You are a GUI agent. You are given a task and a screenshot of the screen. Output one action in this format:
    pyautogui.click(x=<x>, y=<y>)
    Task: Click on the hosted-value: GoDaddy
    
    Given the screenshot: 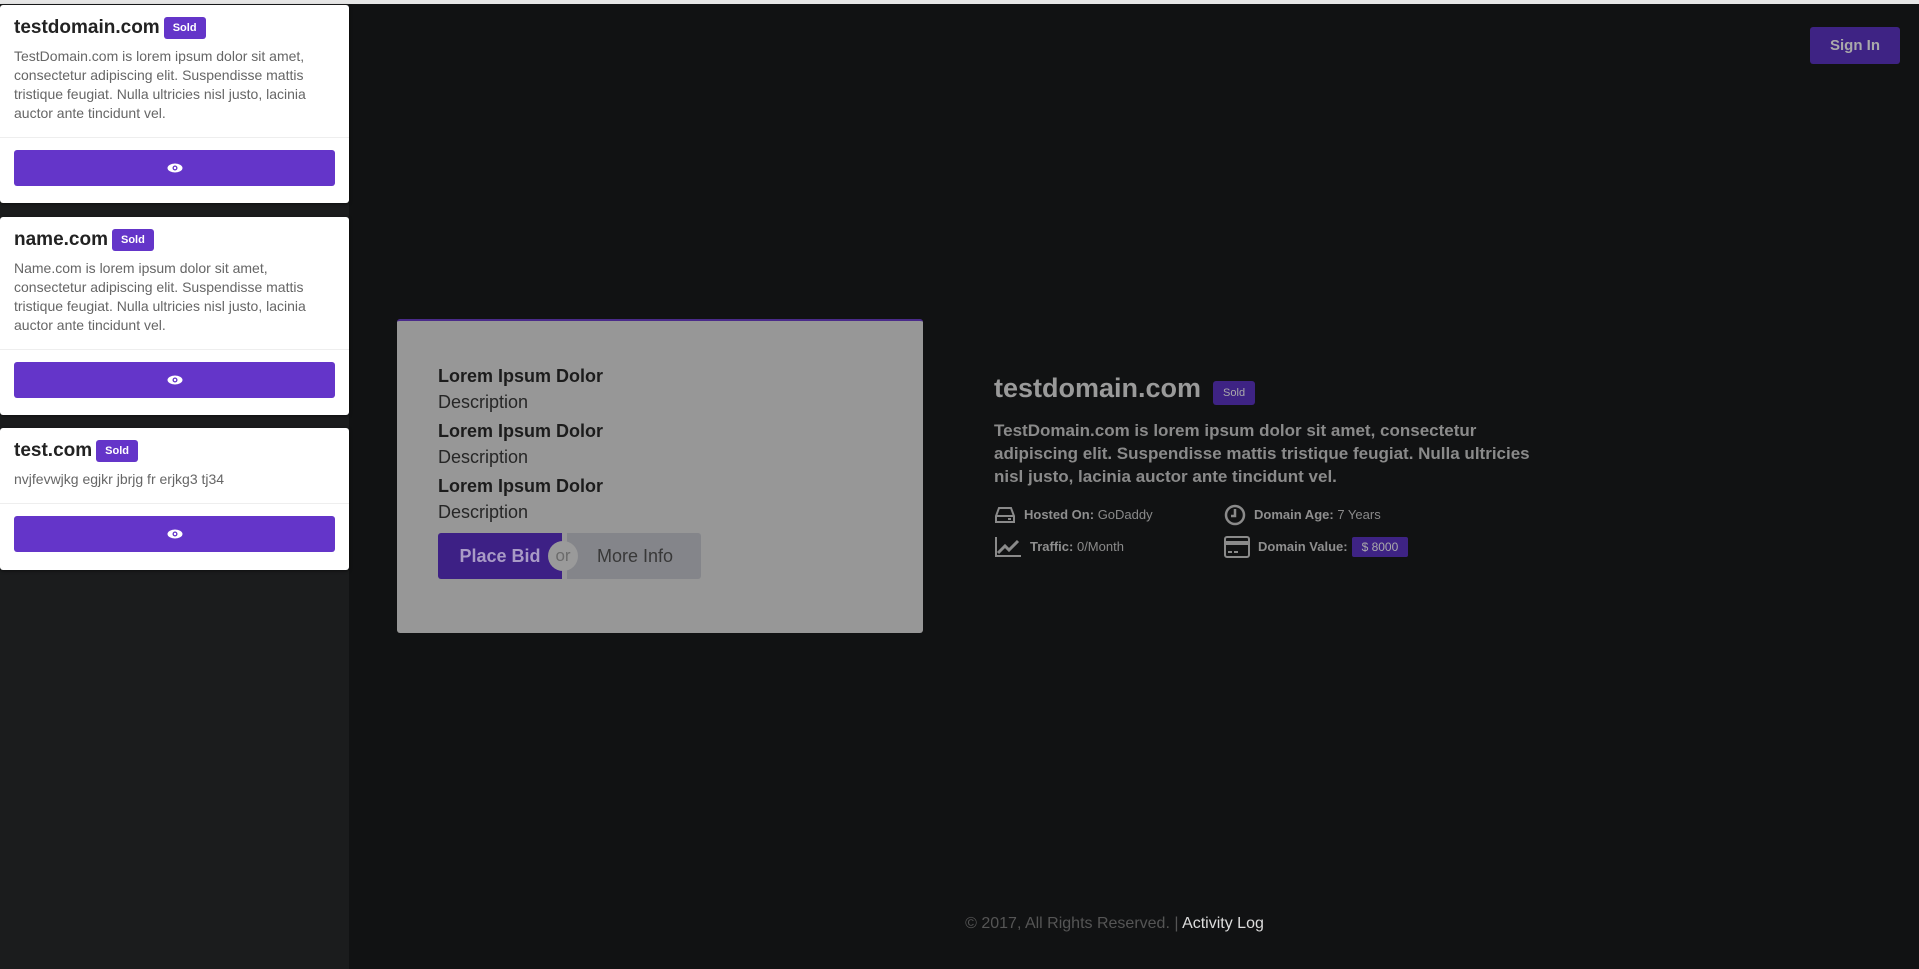 What is the action you would take?
    pyautogui.click(x=1125, y=515)
    